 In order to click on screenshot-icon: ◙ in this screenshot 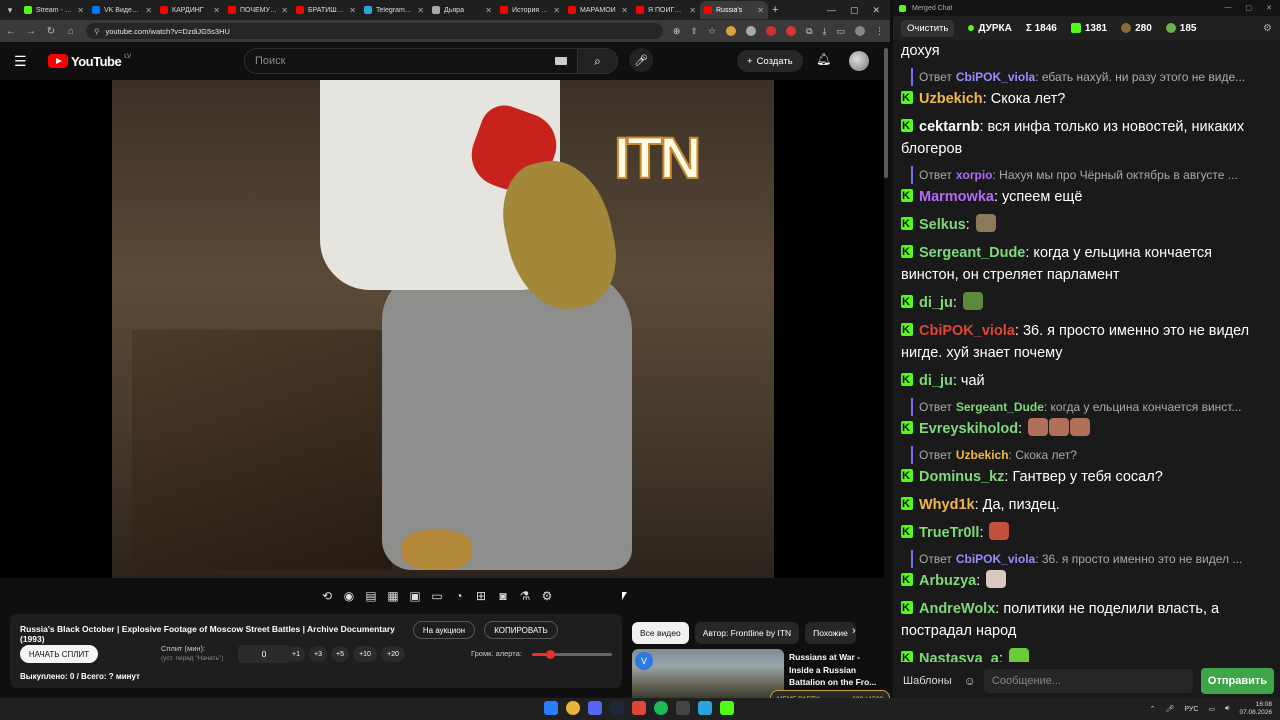, I will do `click(503, 596)`.